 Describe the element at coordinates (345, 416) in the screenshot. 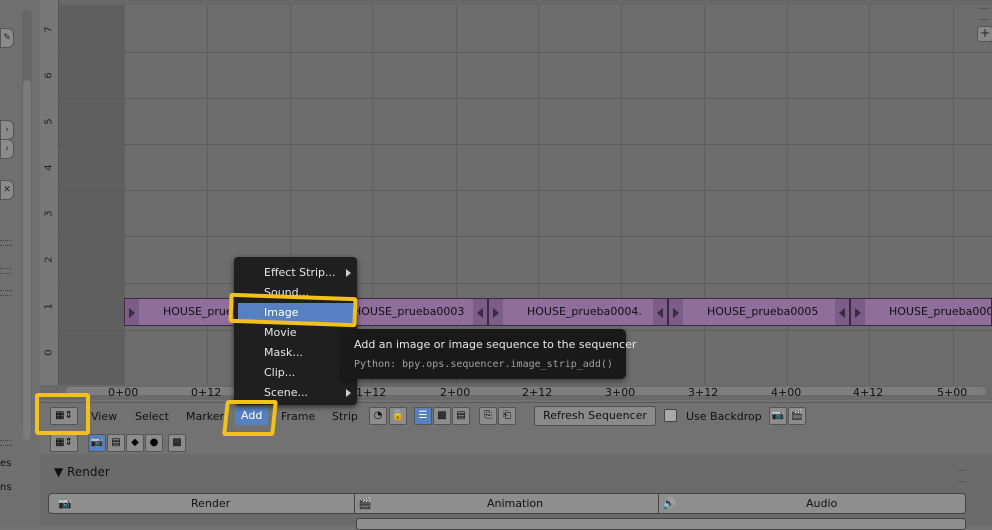

I see `menu-strip: Strip` at that location.